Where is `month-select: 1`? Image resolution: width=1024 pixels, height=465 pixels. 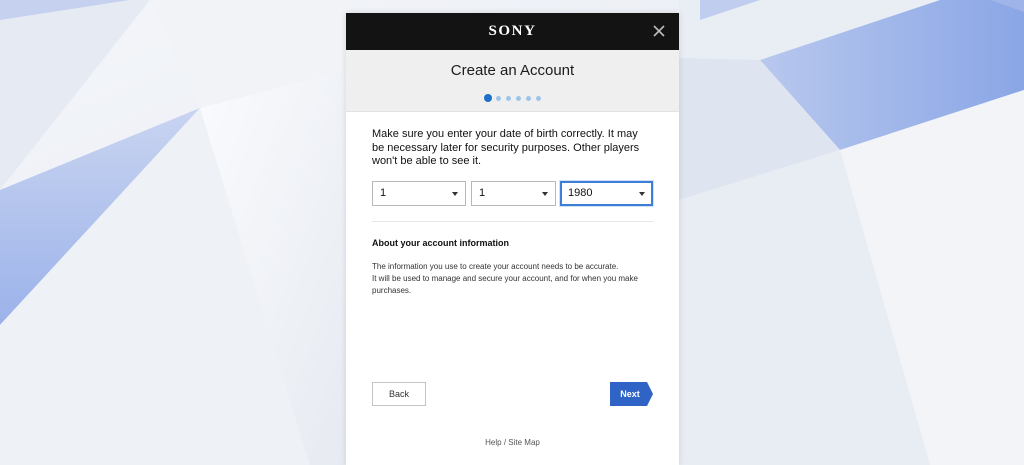 month-select: 1 is located at coordinates (513, 193).